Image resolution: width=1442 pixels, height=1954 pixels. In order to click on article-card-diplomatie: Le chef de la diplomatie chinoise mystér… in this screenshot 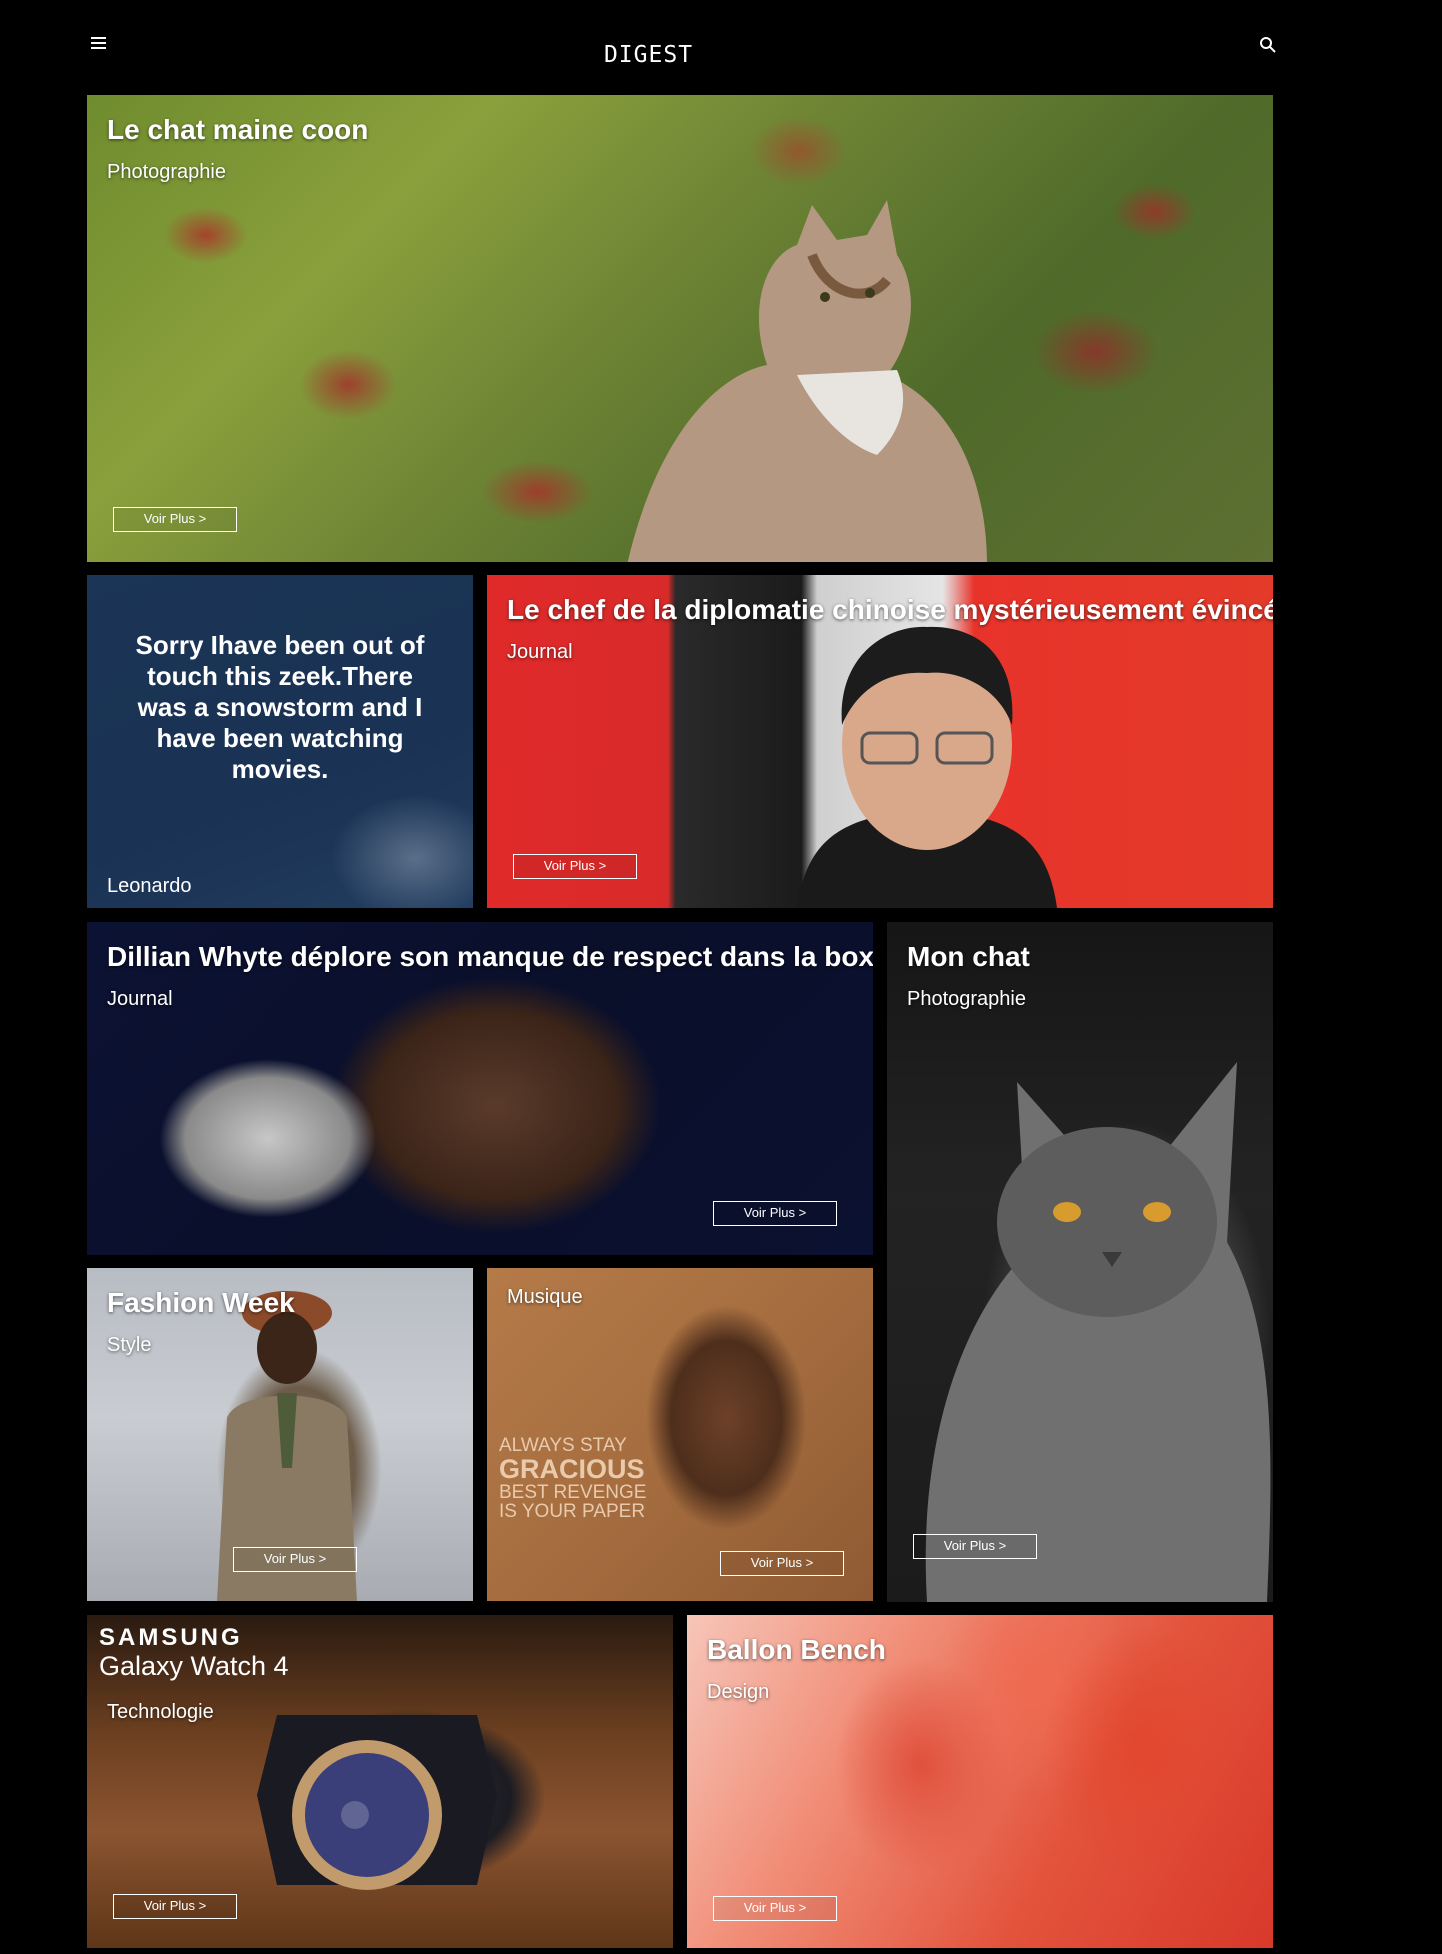, I will do `click(880, 741)`.